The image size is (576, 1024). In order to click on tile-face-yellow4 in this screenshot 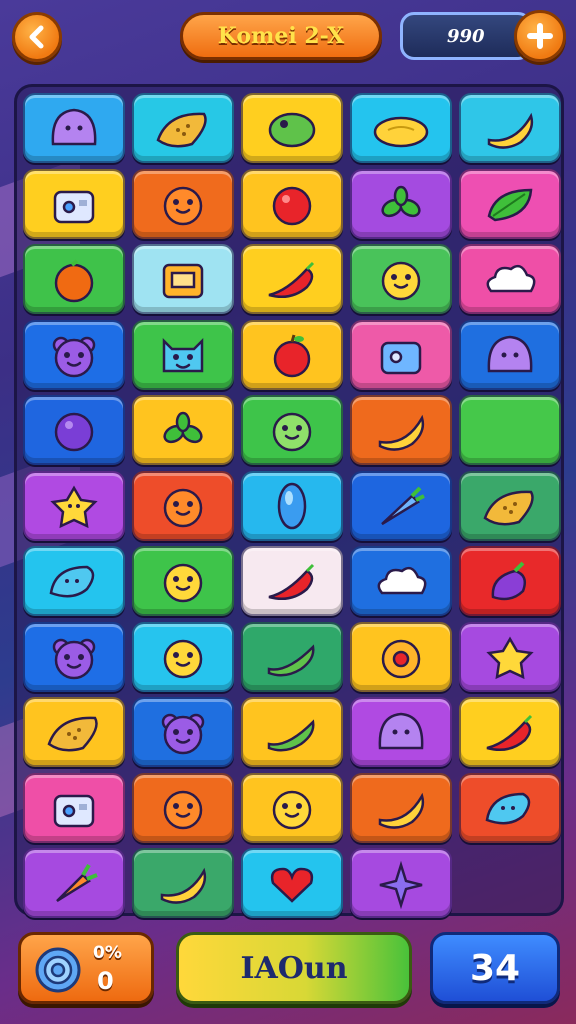, I will do `click(292, 807)`.